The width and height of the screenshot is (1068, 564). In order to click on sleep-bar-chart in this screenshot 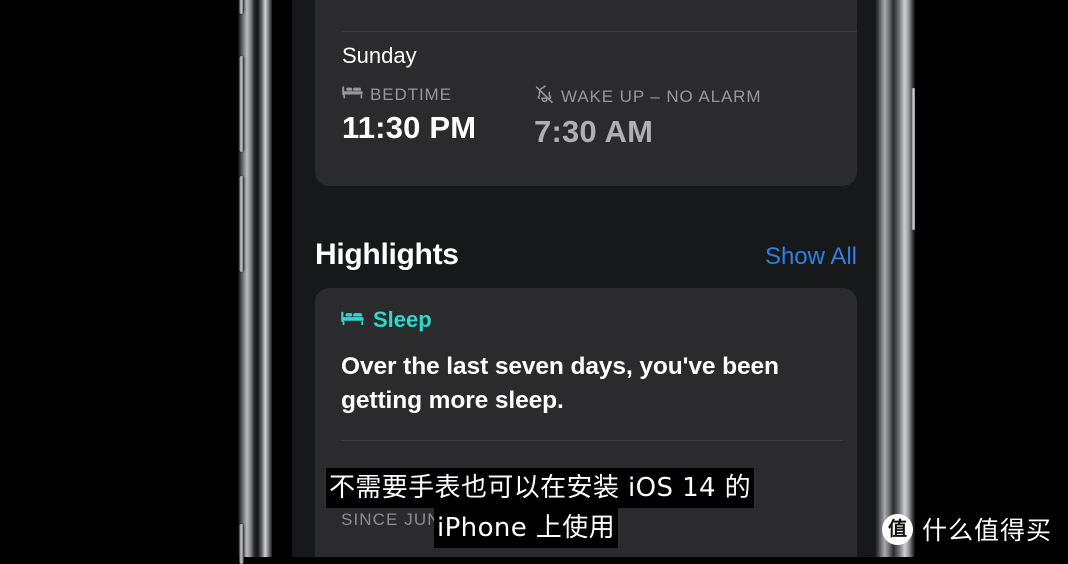, I will do `click(586, 483)`.